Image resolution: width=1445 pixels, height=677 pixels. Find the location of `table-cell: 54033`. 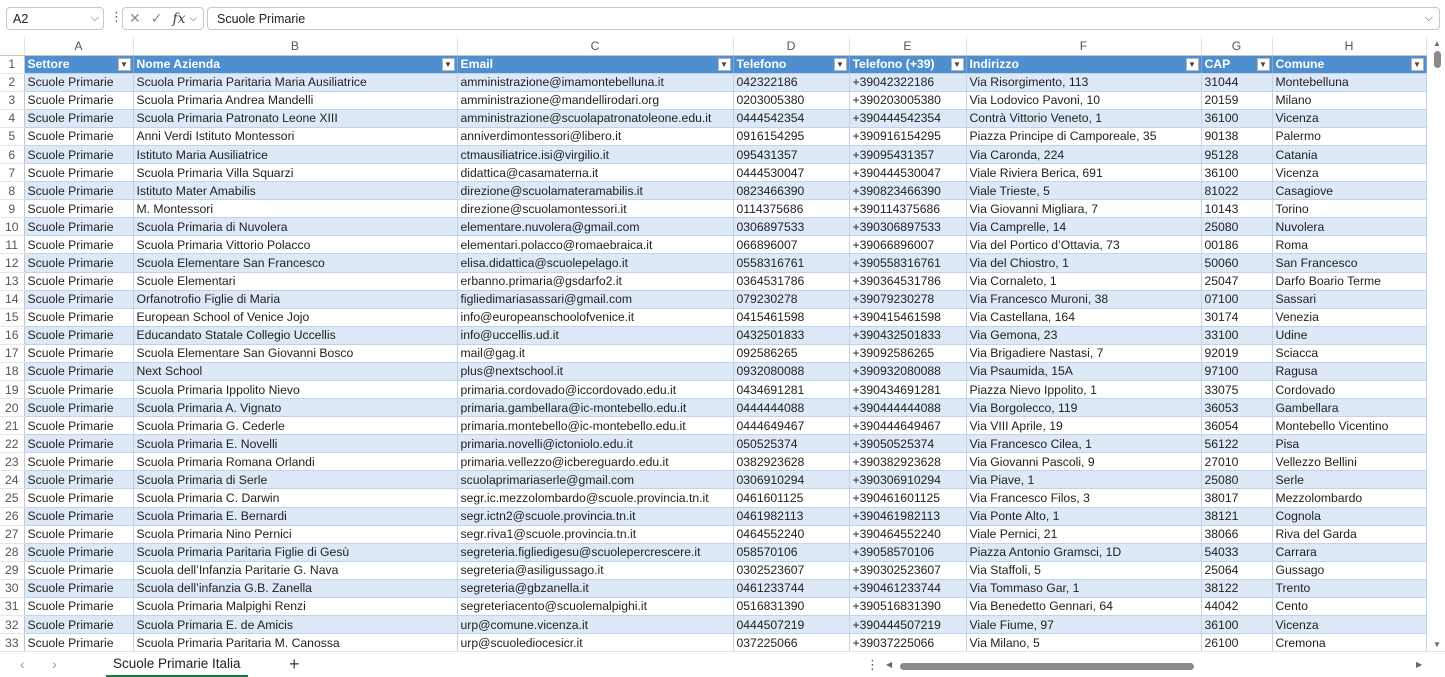

table-cell: 54033 is located at coordinates (1237, 552).